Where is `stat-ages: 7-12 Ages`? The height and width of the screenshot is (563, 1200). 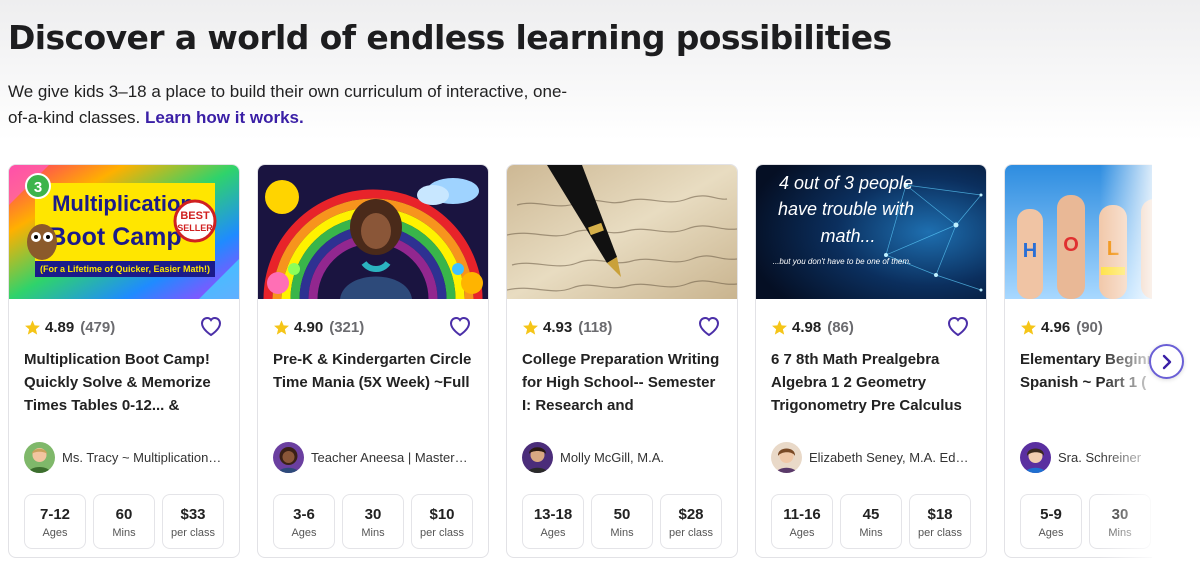 stat-ages: 7-12 Ages is located at coordinates (55, 521).